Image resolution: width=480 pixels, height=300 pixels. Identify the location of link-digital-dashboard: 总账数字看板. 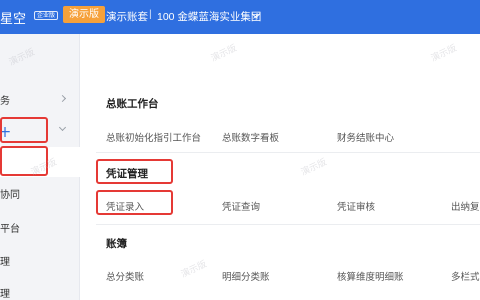
(250, 137).